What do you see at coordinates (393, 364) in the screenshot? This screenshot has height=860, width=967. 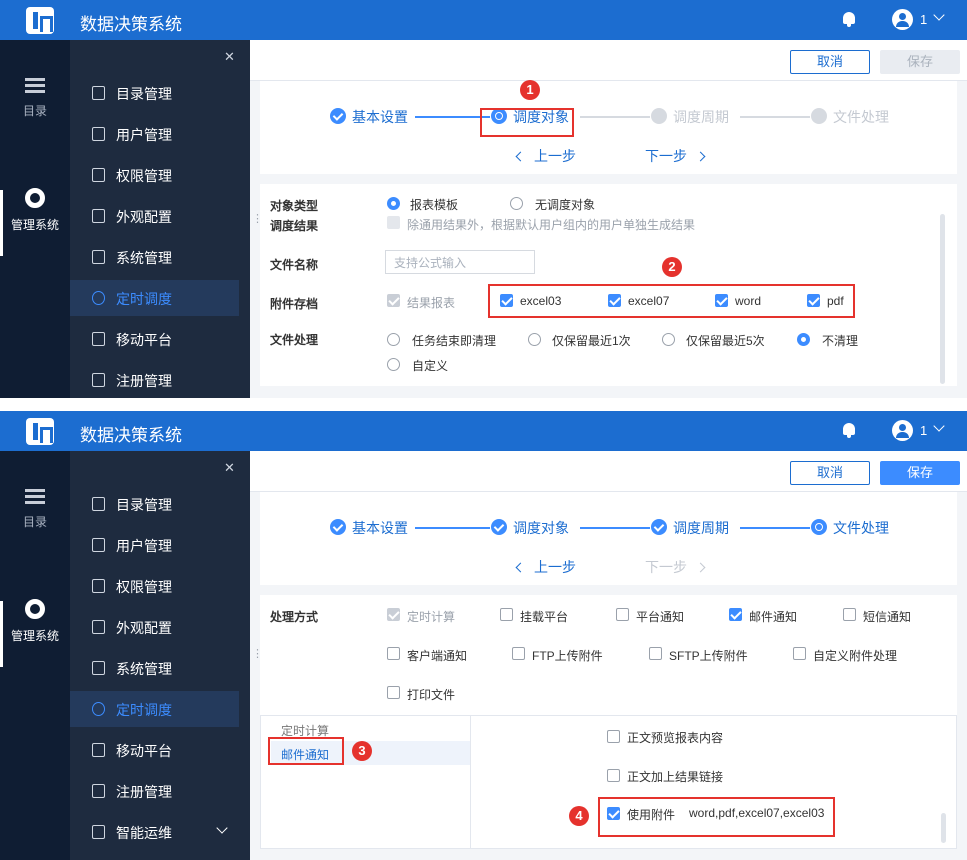 I see `radio-custom` at bounding box center [393, 364].